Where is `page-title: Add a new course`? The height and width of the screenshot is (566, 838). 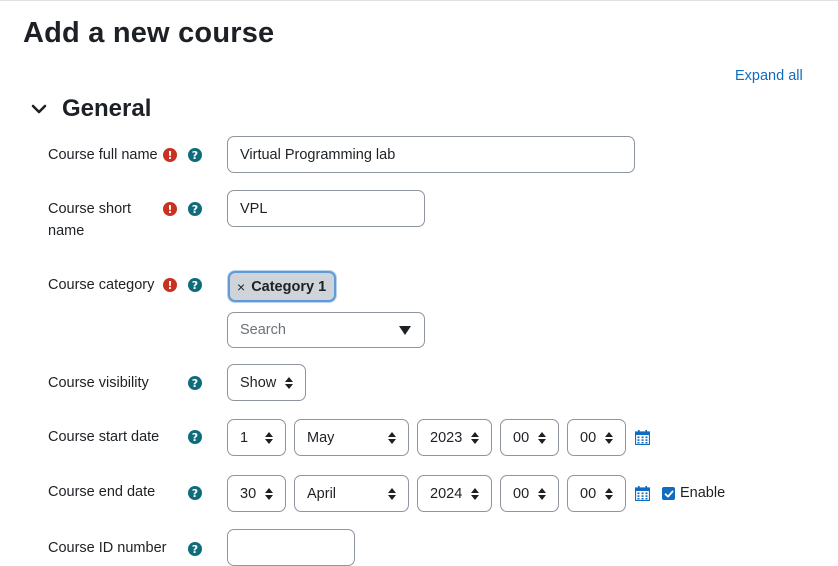 page-title: Add a new course is located at coordinates (149, 33).